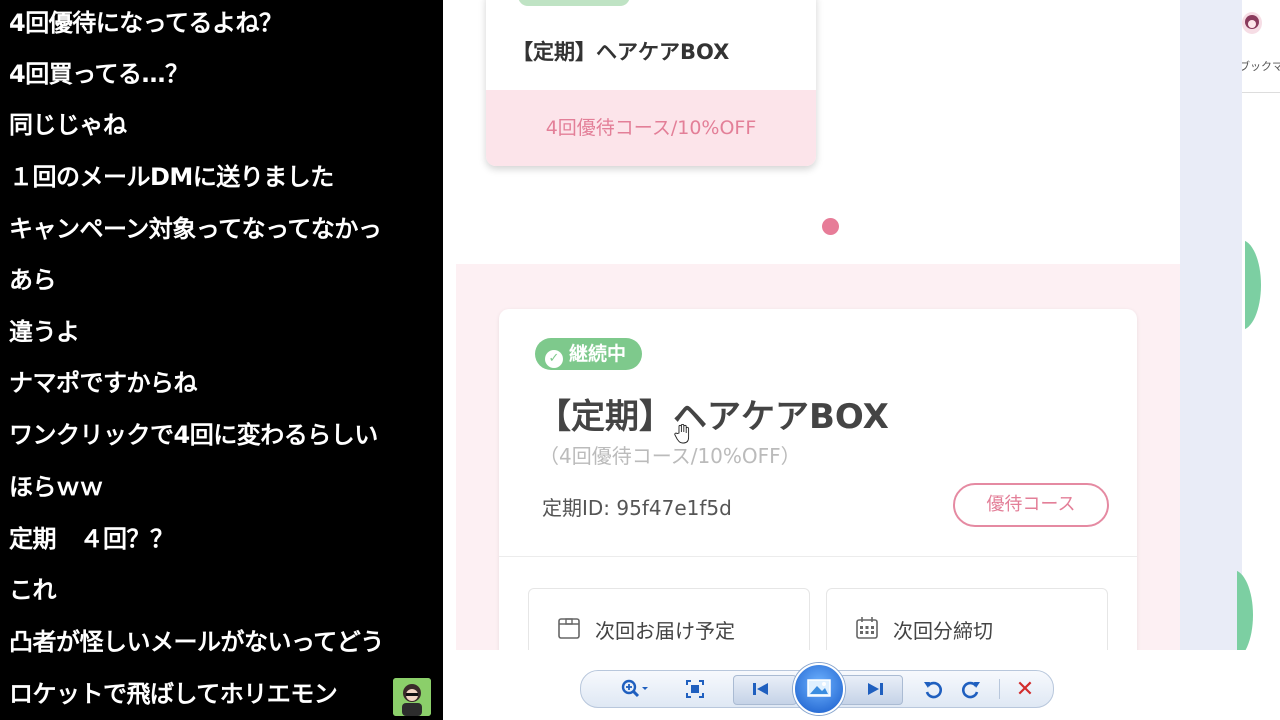 Image resolution: width=1280 pixels, height=720 pixels. What do you see at coordinates (682, 434) in the screenshot?
I see `hand-cursor-icon` at bounding box center [682, 434].